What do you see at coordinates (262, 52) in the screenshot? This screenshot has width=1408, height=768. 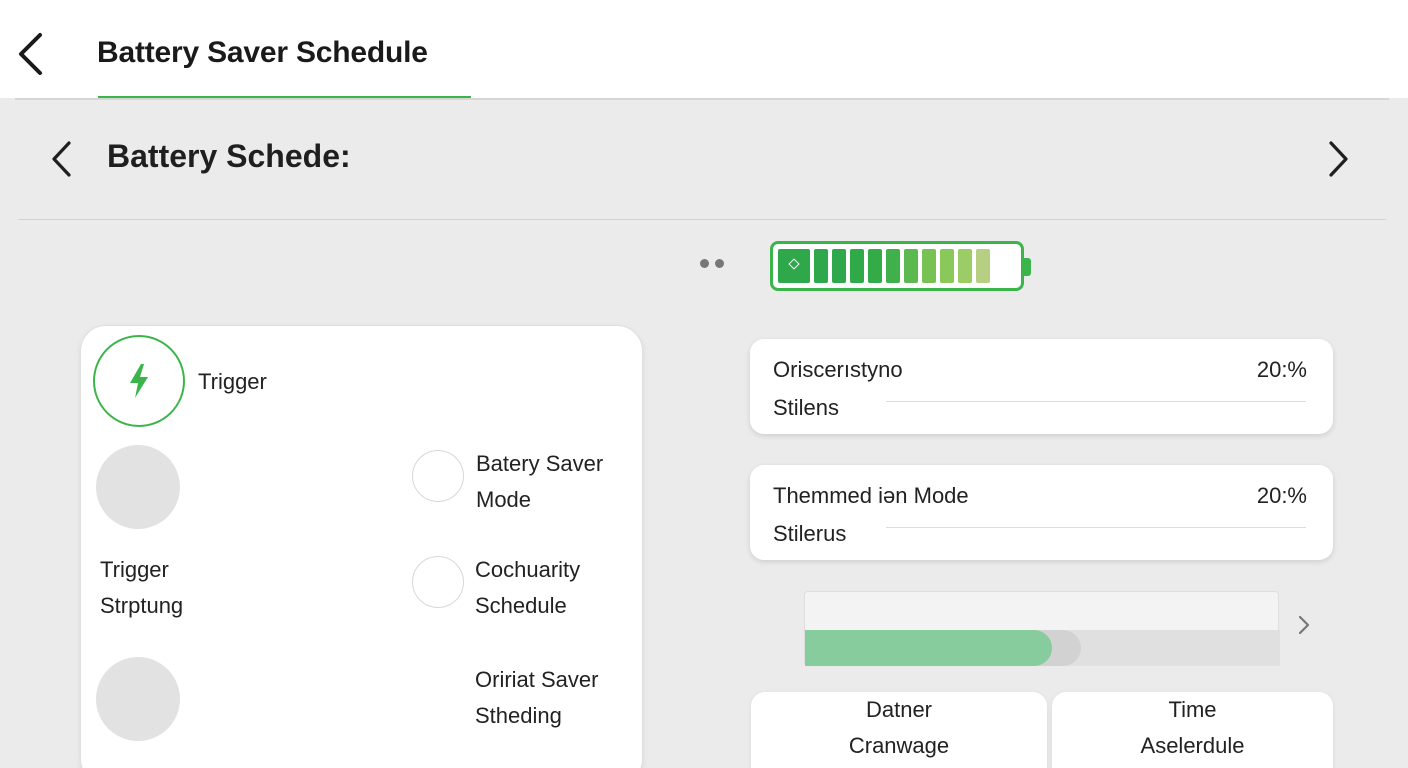 I see `page-title: Battery Saver Schedule` at bounding box center [262, 52].